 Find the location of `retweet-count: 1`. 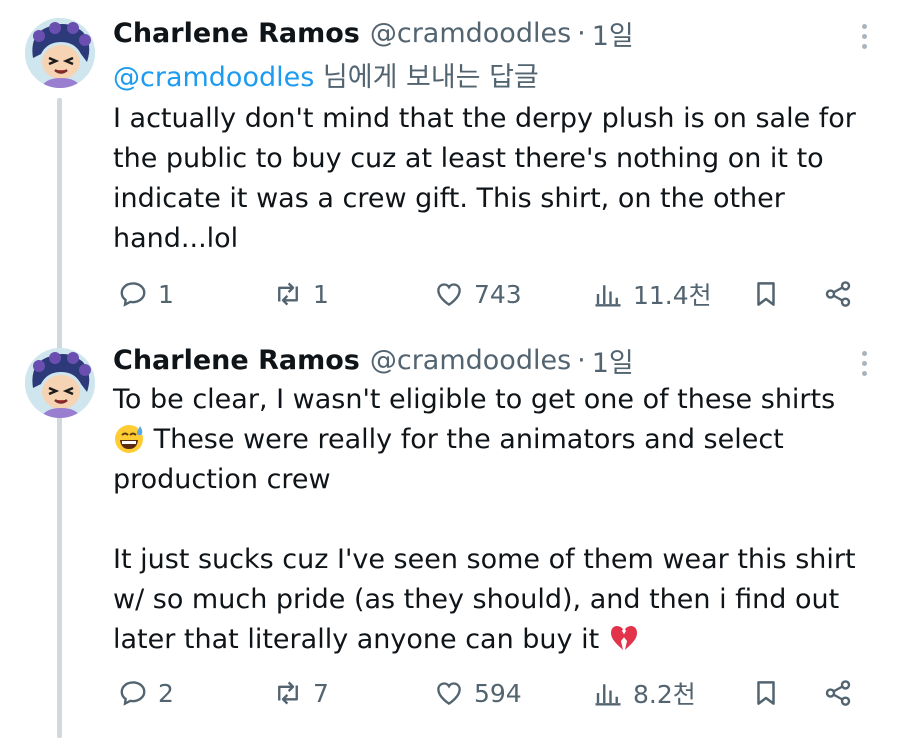

retweet-count: 1 is located at coordinates (321, 294).